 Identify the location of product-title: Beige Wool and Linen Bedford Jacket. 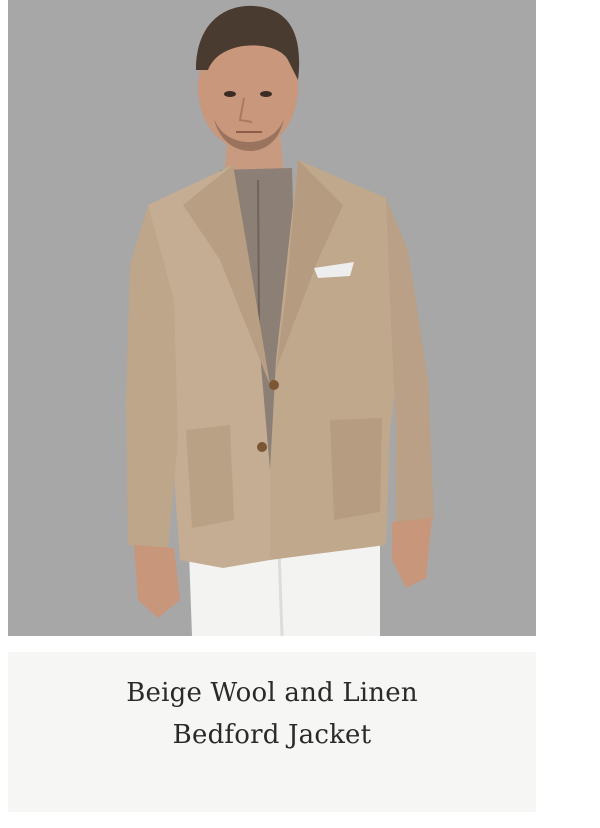
(272, 714).